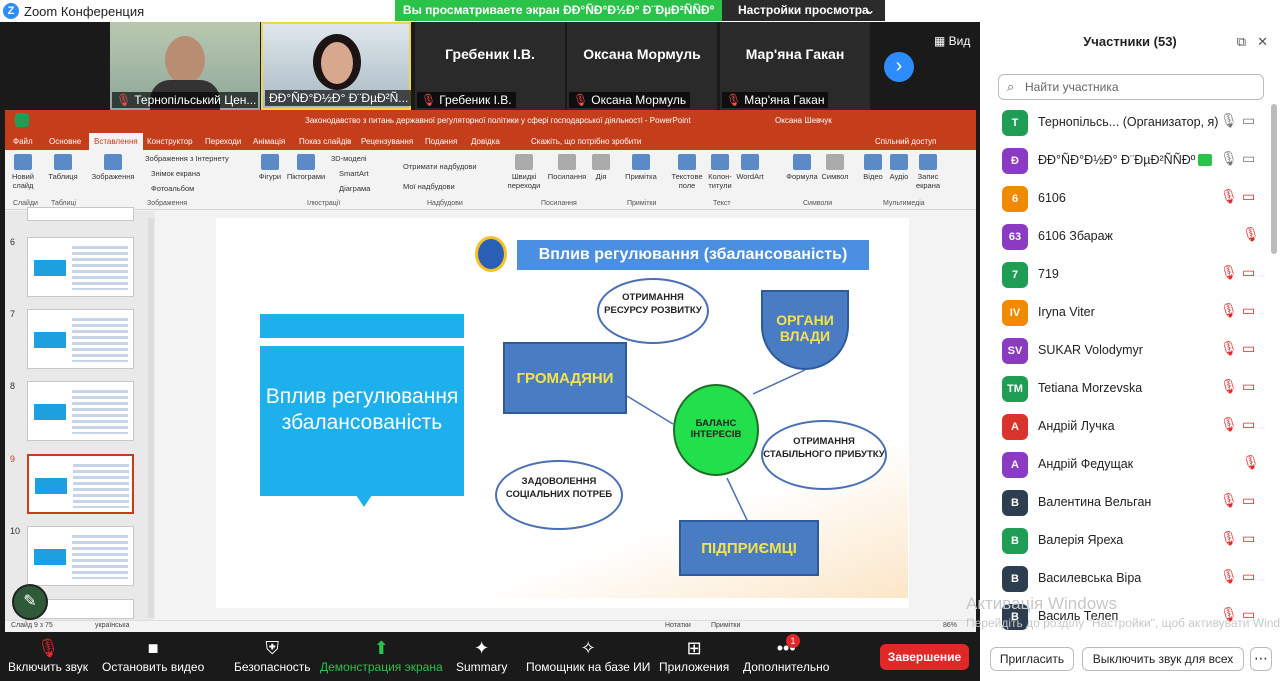 The height and width of the screenshot is (681, 1280). What do you see at coordinates (524, 172) in the screenshot?
I see `zoom-button: Швидкі переходи` at bounding box center [524, 172].